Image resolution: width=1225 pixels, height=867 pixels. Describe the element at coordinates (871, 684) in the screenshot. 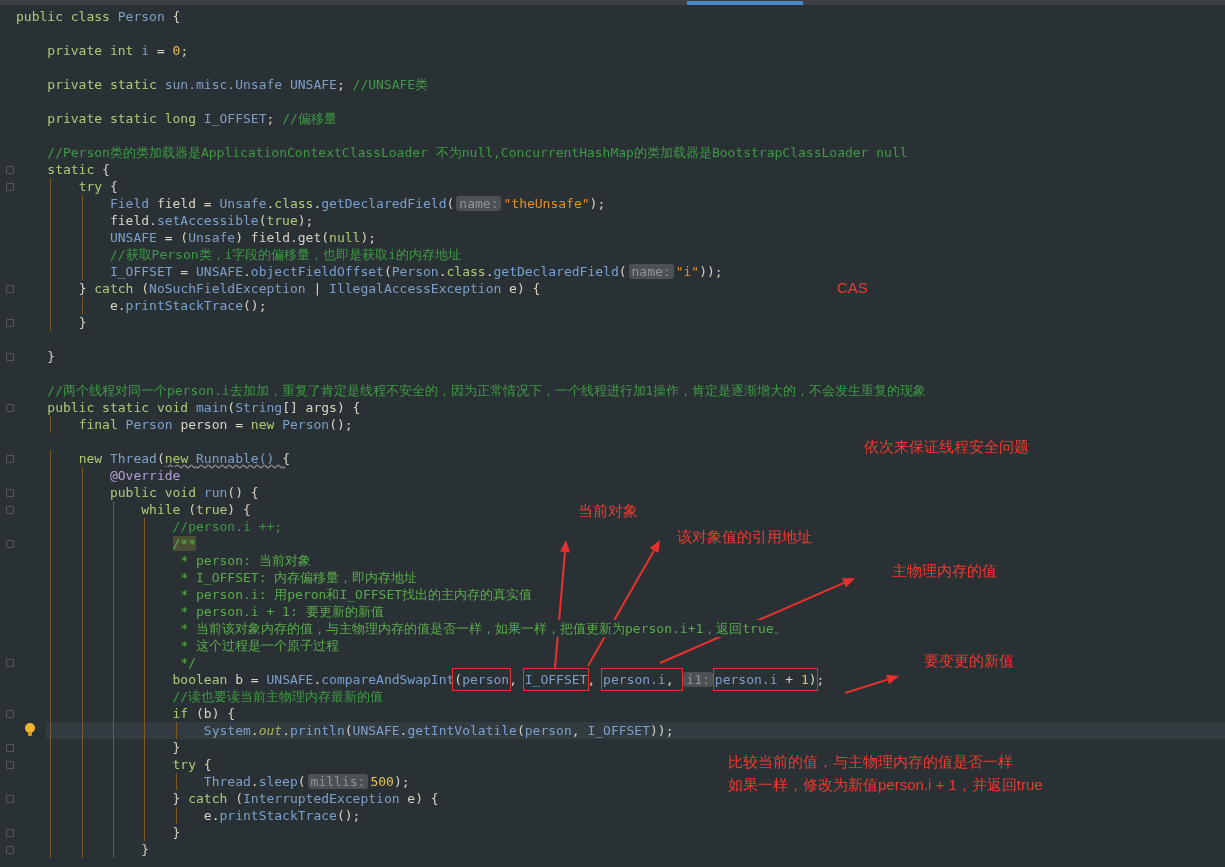

I see `arrow` at that location.